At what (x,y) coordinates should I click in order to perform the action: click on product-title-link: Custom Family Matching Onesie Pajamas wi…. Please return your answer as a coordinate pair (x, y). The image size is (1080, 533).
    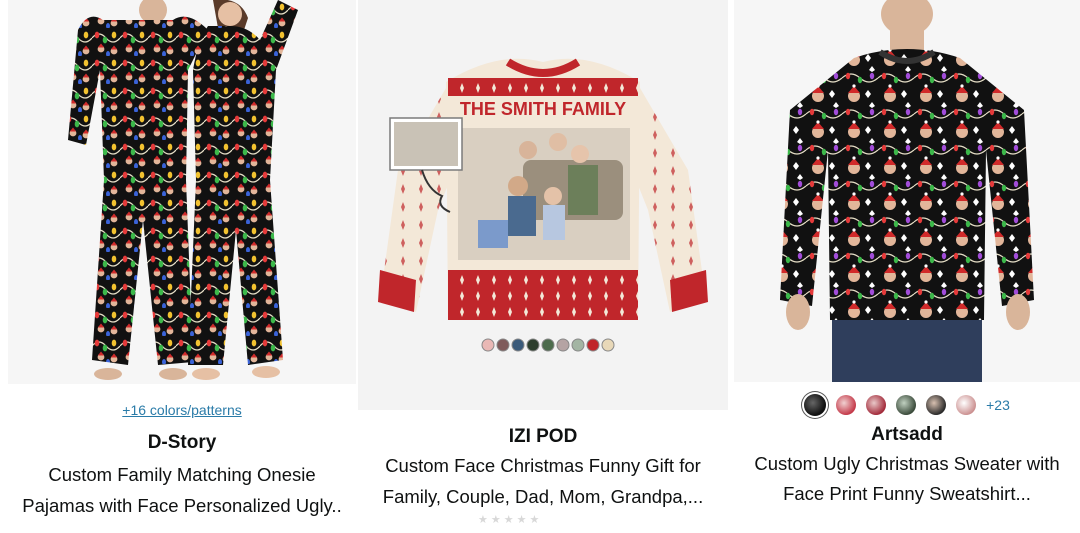
    Looking at the image, I should click on (182, 490).